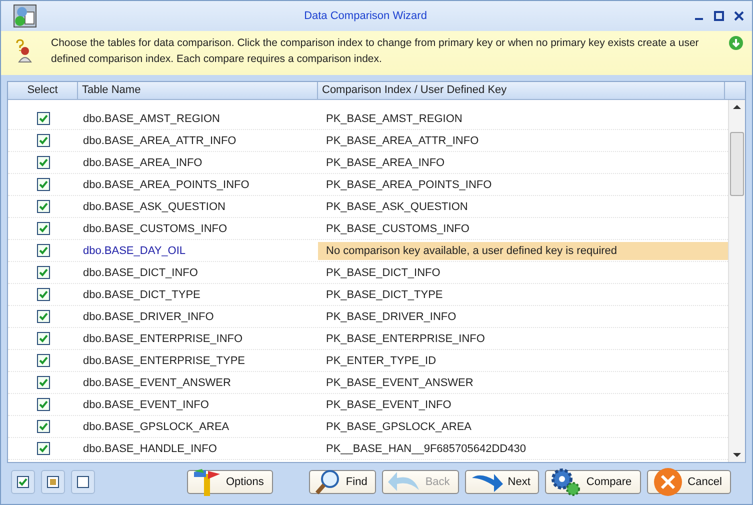 This screenshot has height=505, width=753. What do you see at coordinates (43, 90) in the screenshot?
I see `column-header: Select` at bounding box center [43, 90].